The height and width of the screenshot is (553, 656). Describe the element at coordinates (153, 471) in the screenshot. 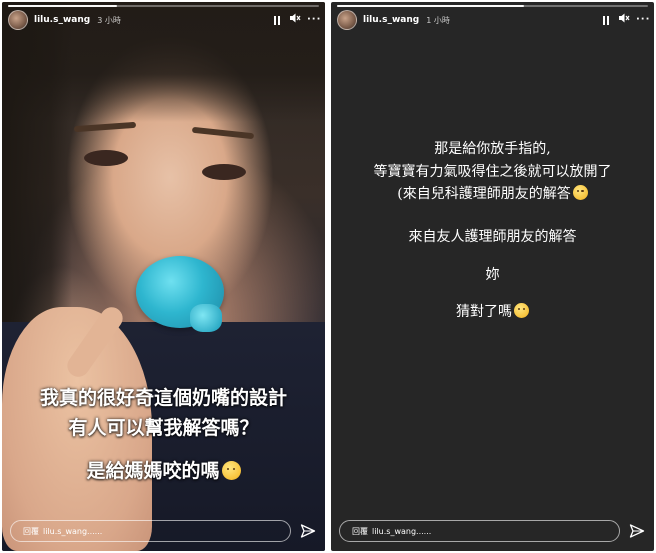

I see `caption-line-3-text: 是給媽媽咬的嗎` at that location.